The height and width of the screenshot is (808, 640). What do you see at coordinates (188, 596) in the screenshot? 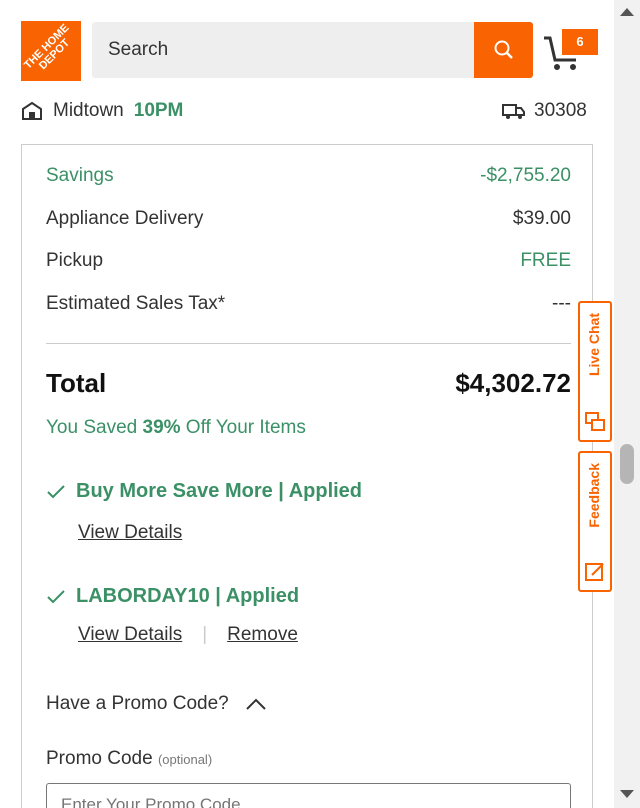
I see `promo-title: LABORDAY10 | Applied` at bounding box center [188, 596].